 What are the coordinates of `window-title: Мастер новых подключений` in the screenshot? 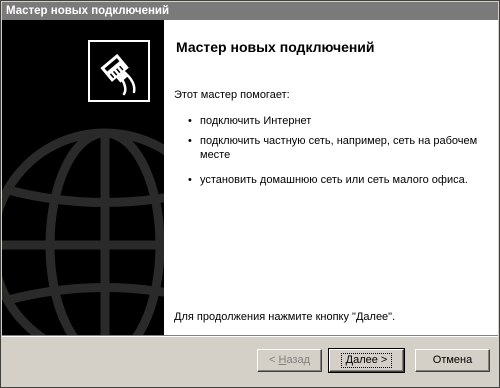 It's located at (250, 11).